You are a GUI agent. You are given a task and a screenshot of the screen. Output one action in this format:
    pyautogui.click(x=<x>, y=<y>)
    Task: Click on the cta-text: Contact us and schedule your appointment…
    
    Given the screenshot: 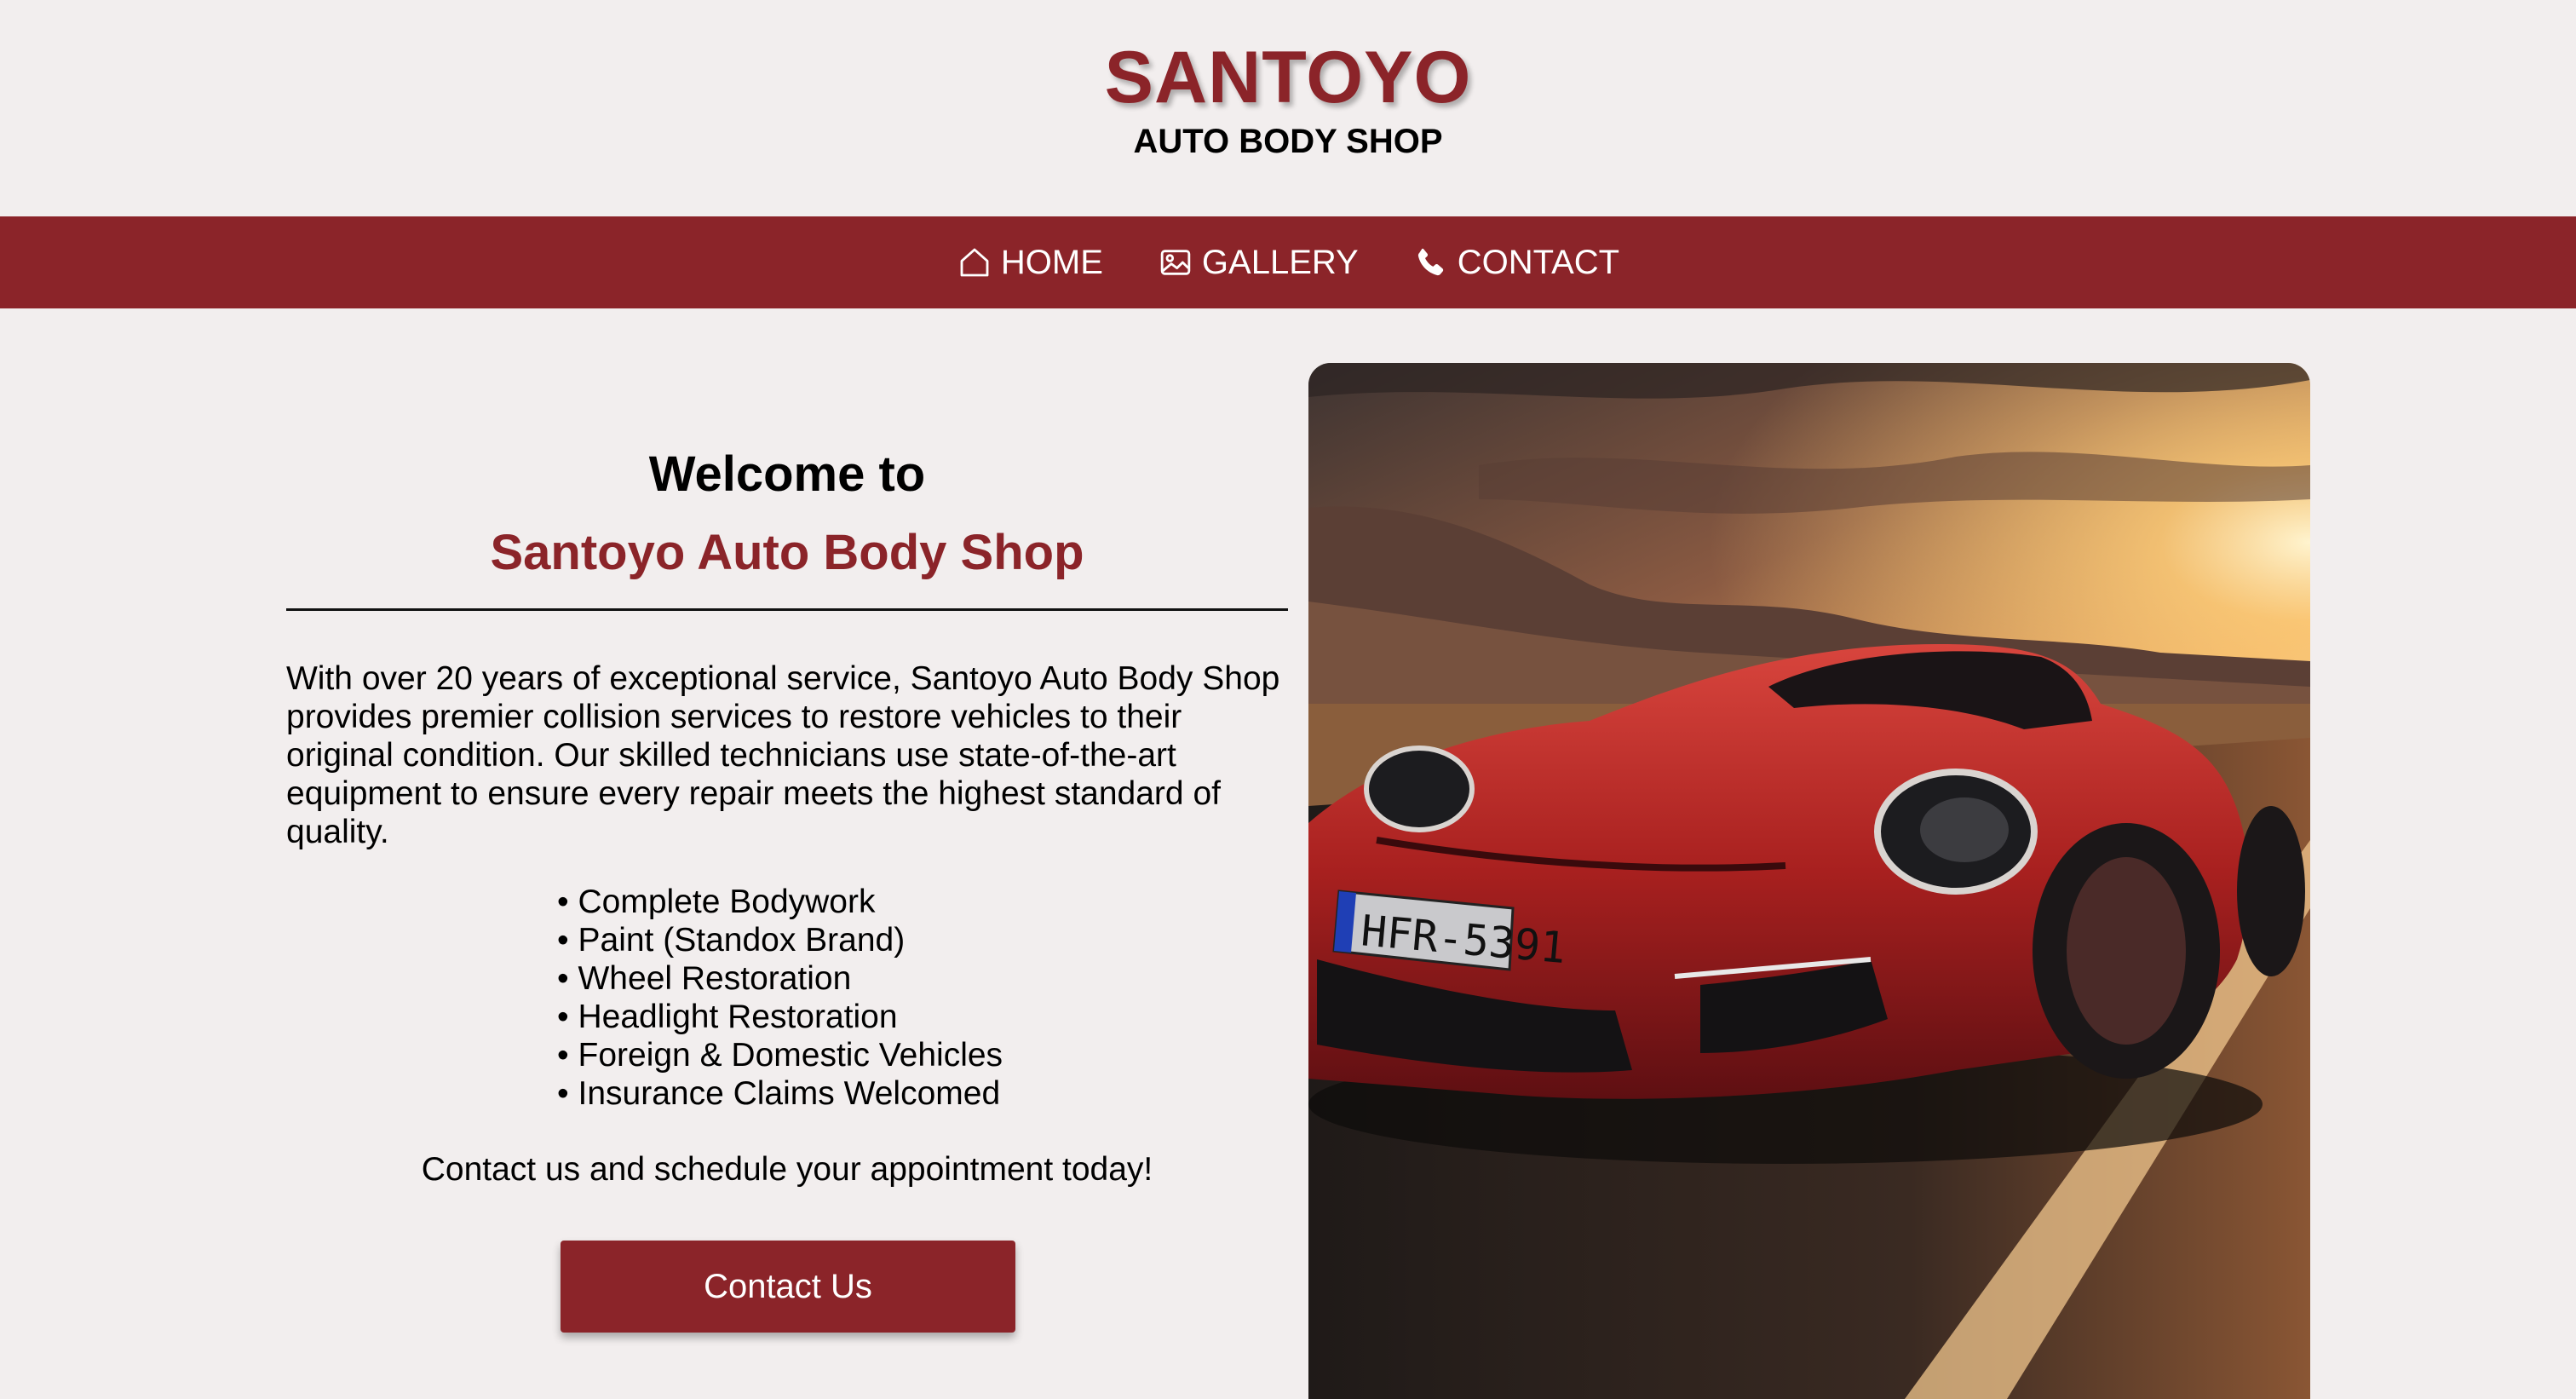 What is the action you would take?
    pyautogui.click(x=787, y=1169)
    